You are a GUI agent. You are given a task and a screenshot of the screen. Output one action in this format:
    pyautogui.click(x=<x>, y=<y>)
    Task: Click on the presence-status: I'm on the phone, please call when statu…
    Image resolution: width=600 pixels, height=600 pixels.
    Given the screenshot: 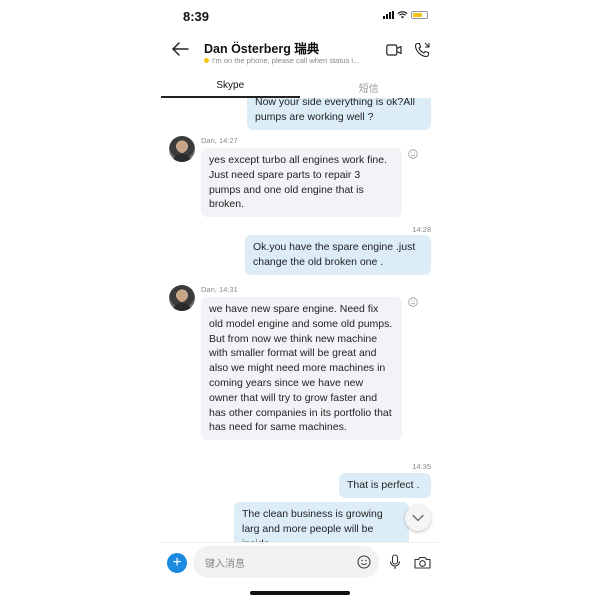 What is the action you would take?
    pyautogui.click(x=291, y=60)
    